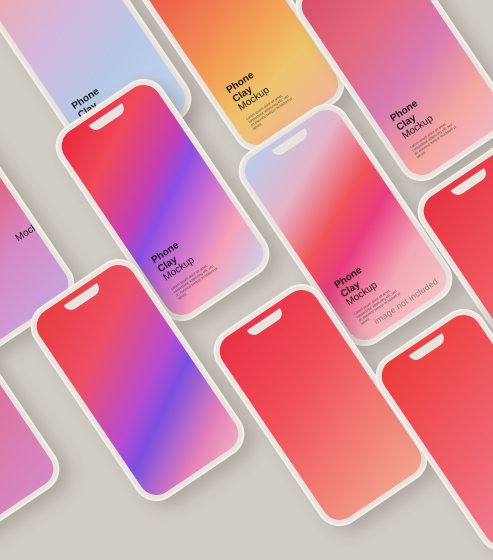 Image resolution: width=493 pixels, height=560 pixels. I want to click on caption-line3: Mockup, so click(31, 230).